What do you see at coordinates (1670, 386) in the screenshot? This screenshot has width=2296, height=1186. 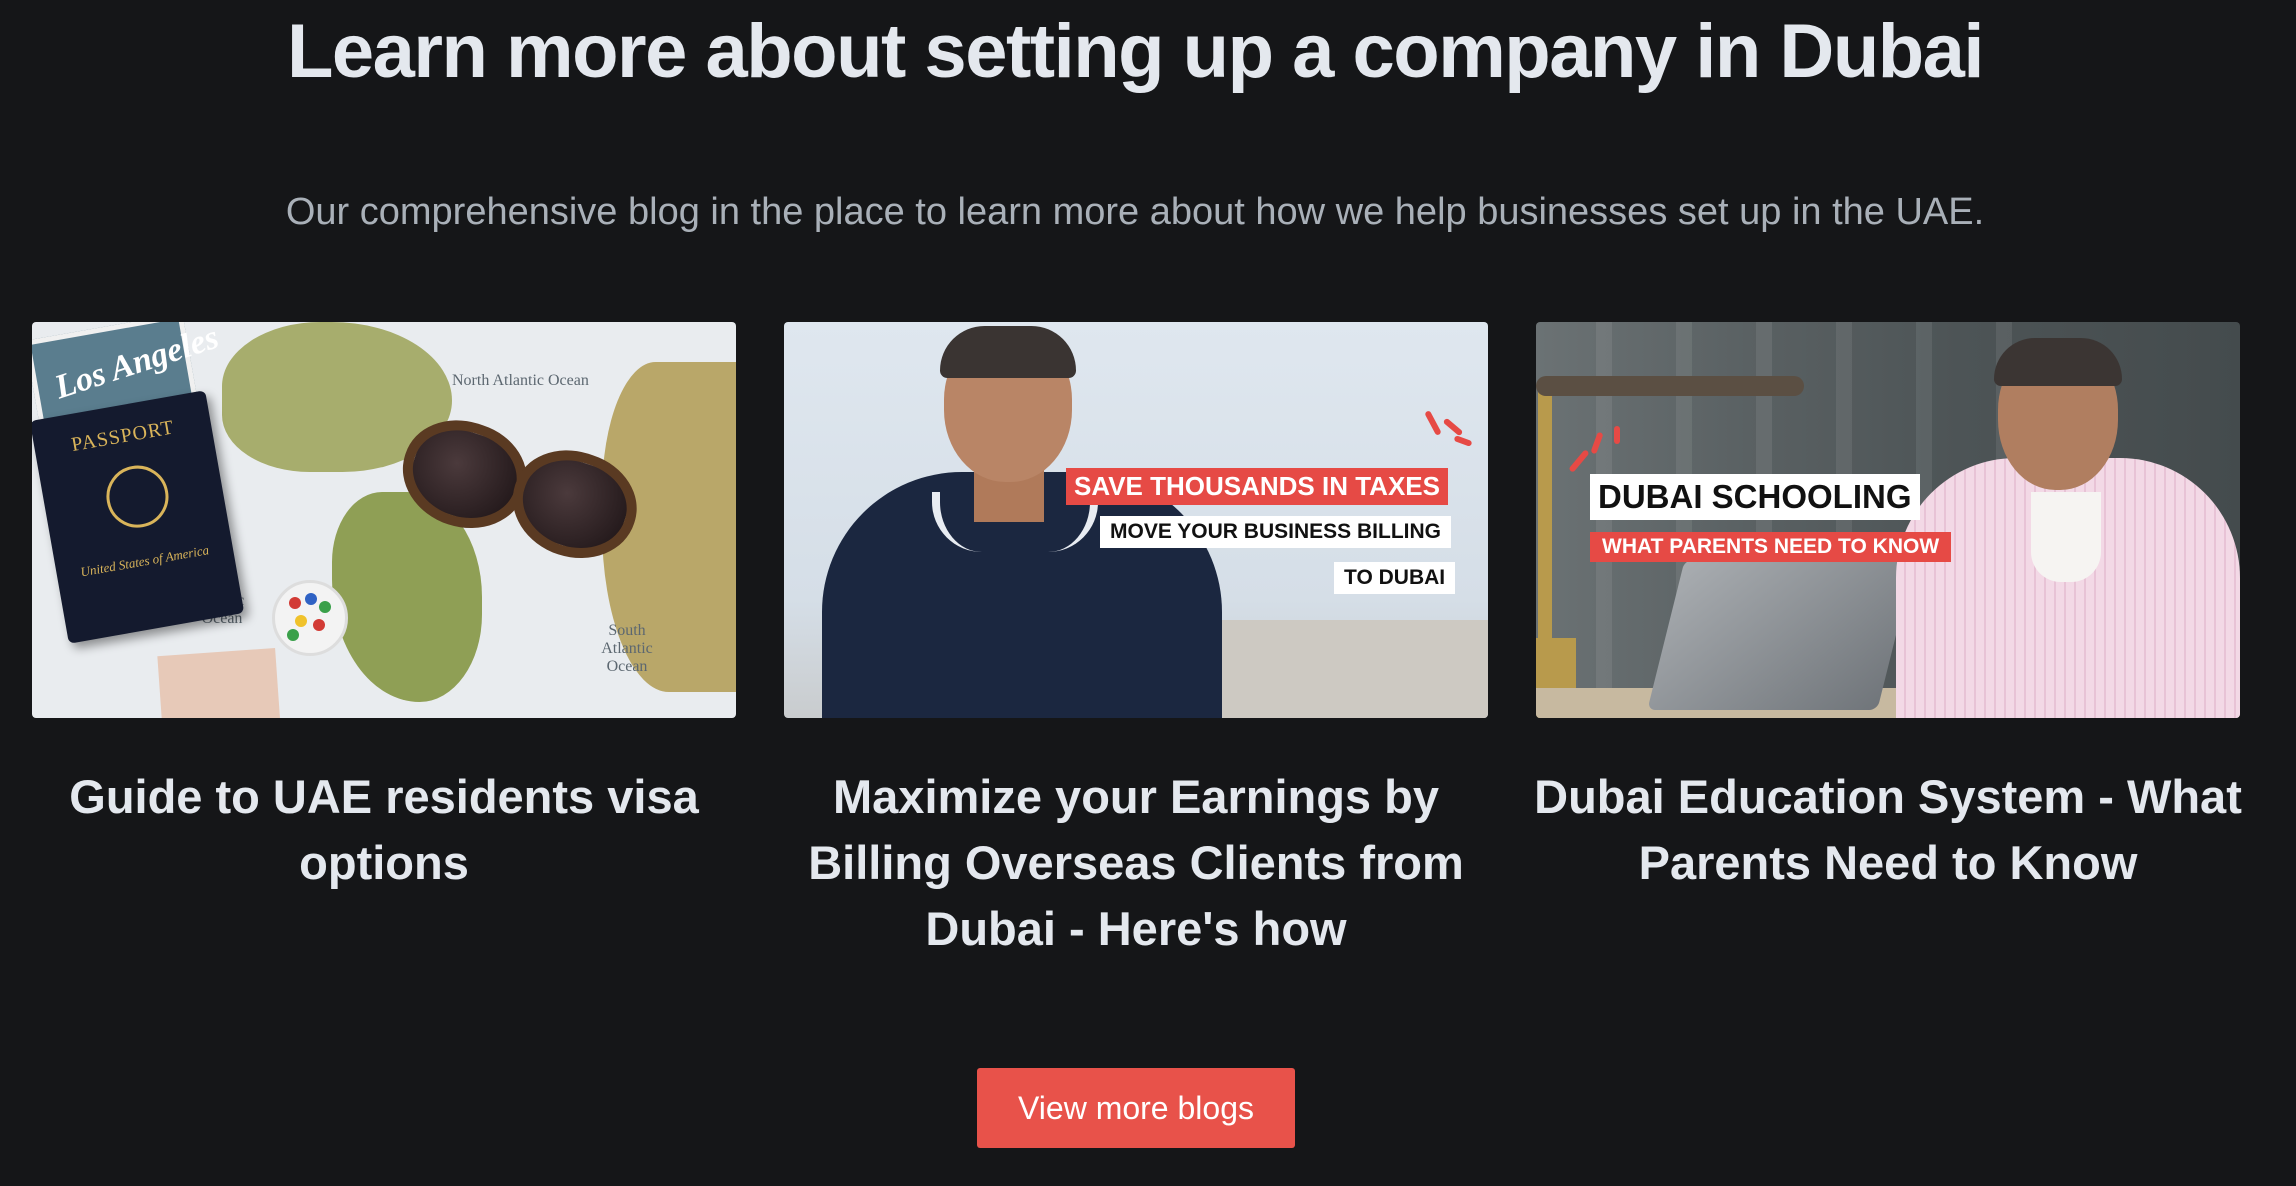 I see `lamp-arm` at bounding box center [1670, 386].